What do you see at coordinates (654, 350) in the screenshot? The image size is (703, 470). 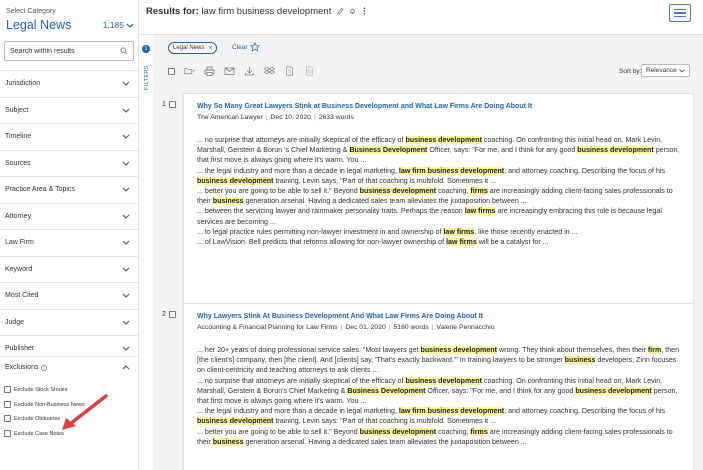 I see `highlight-term: firm` at bounding box center [654, 350].